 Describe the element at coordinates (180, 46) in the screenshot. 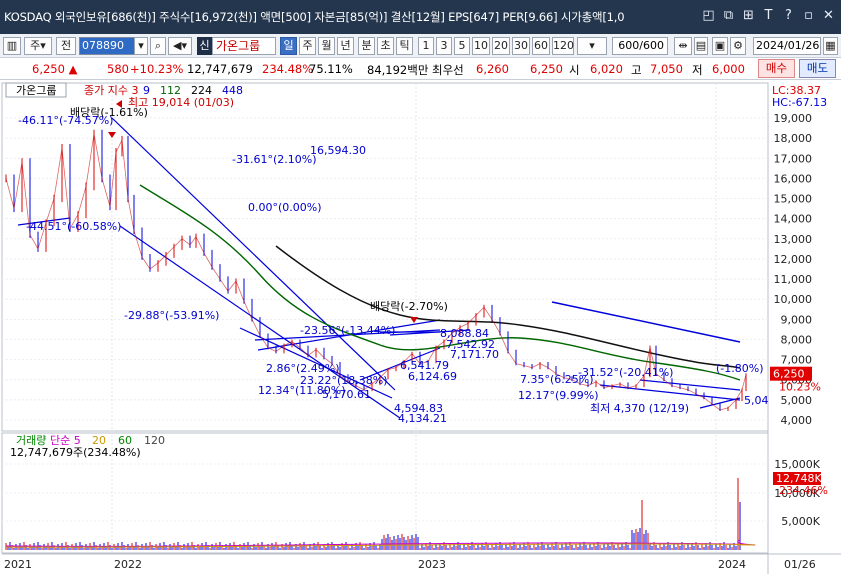

I see `speaker-icon: ◀▾` at that location.